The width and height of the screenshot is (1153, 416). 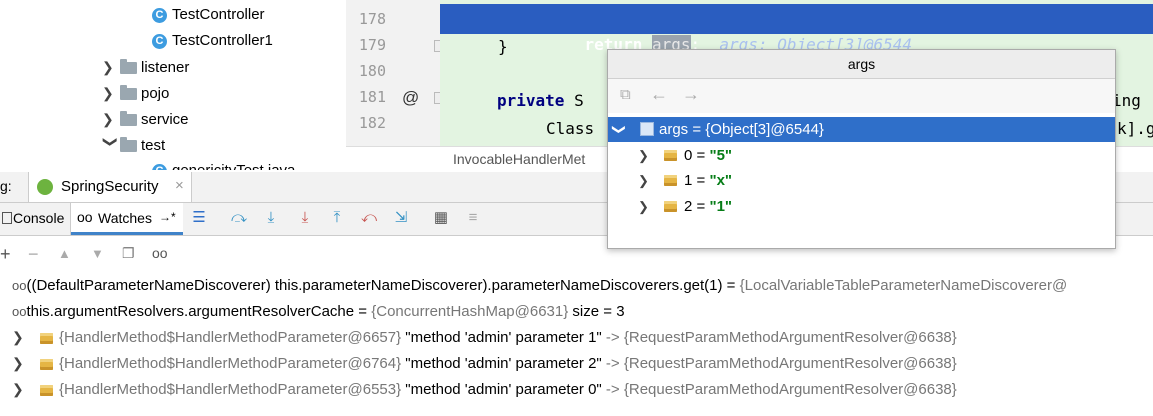 What do you see at coordinates (396, 73) in the screenshot?
I see `editor-gutter: 178 179 180 181 182 @` at bounding box center [396, 73].